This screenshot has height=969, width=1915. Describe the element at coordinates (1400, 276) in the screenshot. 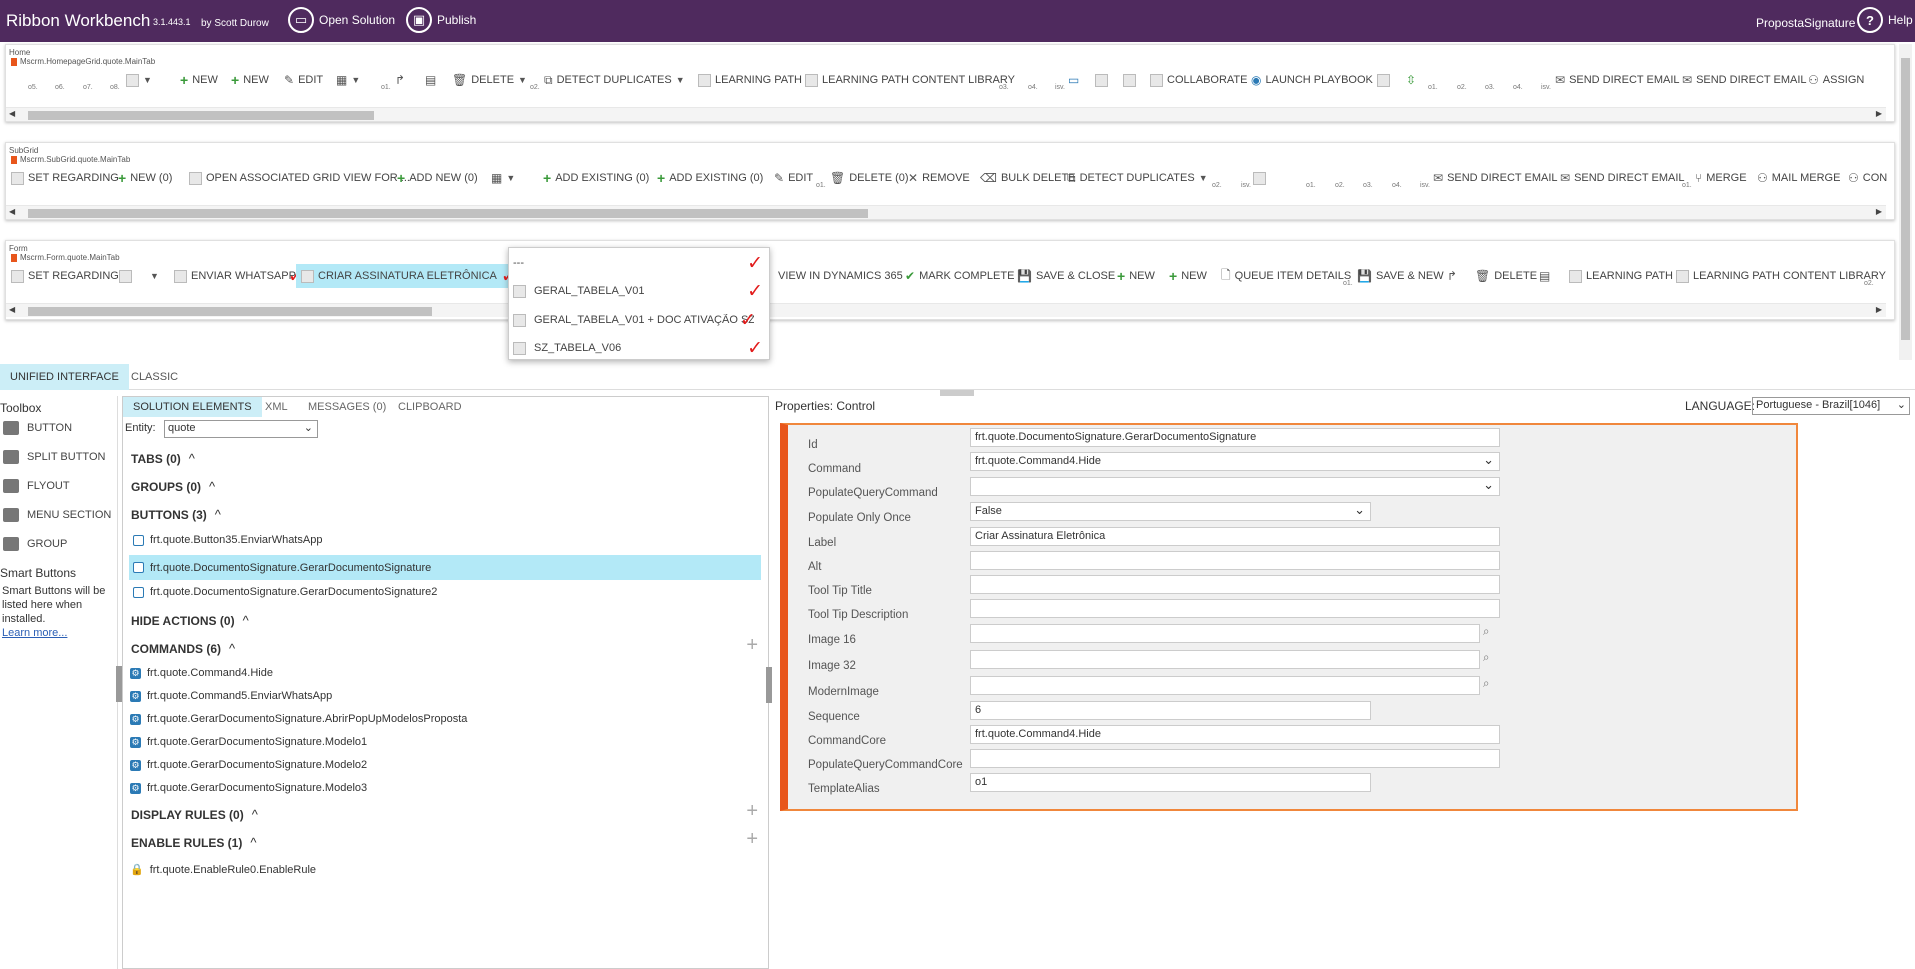

I see `form-save-new-button: 💾 SAVE & NEW` at that location.